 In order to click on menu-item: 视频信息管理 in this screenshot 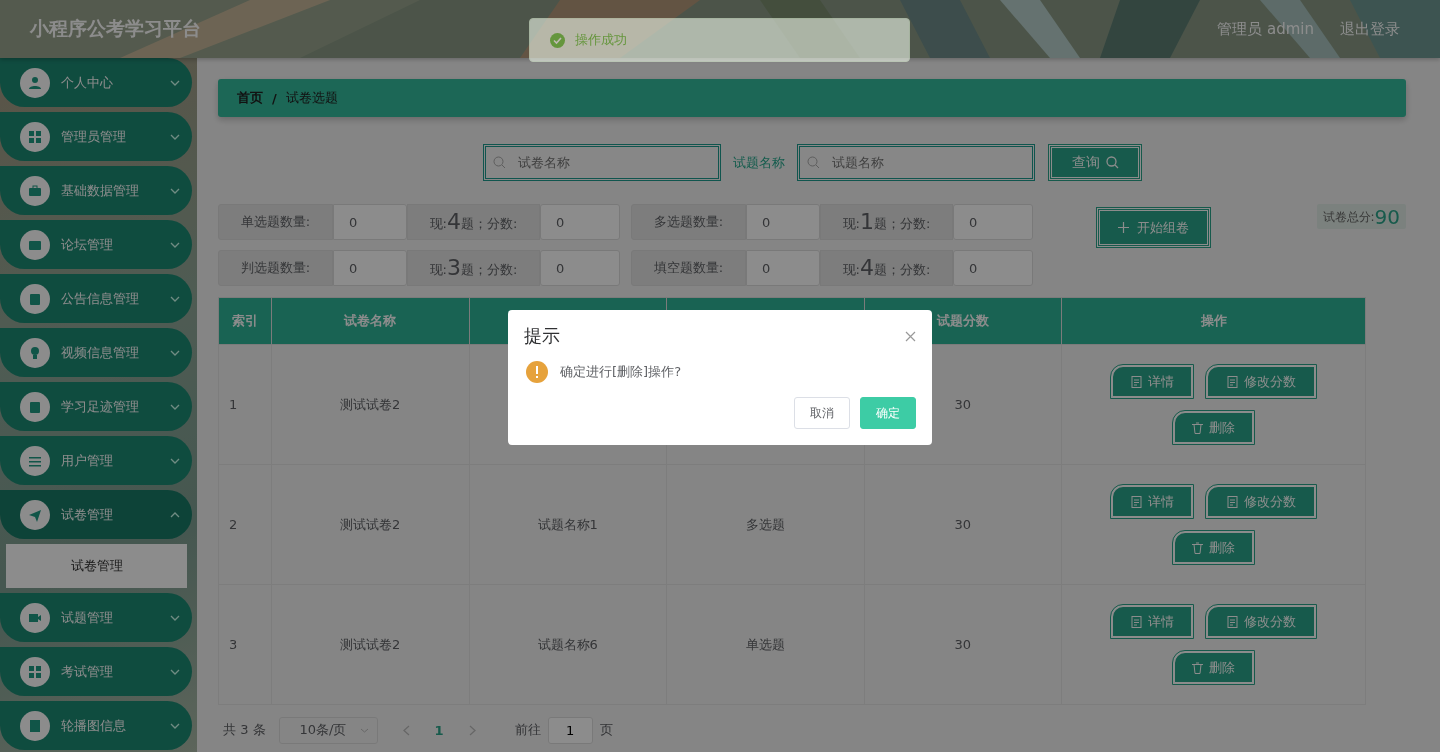, I will do `click(96, 352)`.